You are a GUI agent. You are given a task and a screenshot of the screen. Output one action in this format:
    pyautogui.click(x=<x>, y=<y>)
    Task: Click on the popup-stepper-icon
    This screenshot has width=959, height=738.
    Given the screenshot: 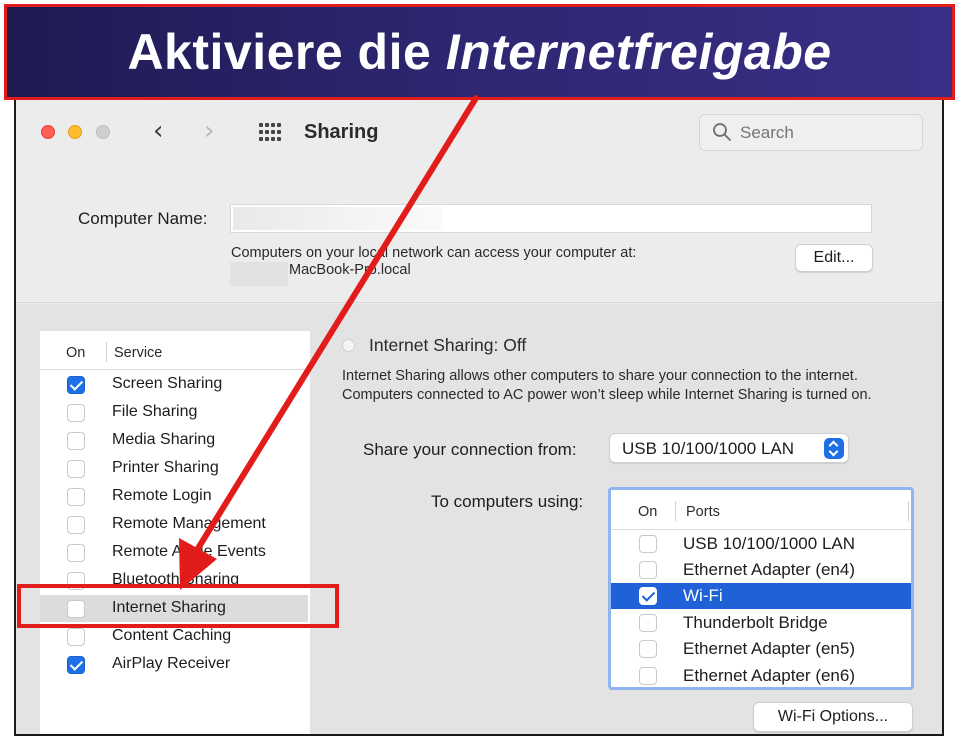 What is the action you would take?
    pyautogui.click(x=834, y=448)
    